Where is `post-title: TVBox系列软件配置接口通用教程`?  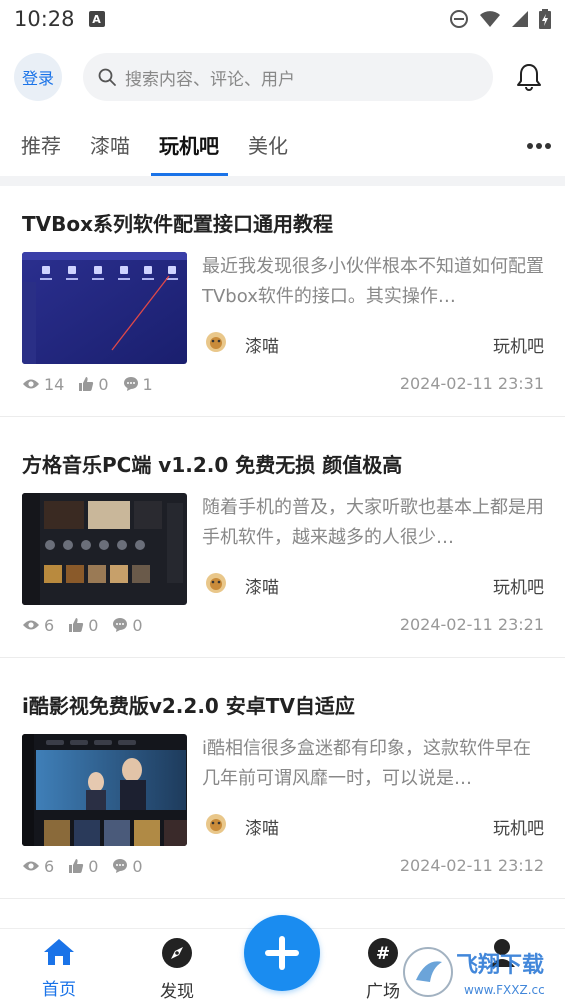 post-title: TVBox系列软件配置接口通用教程 is located at coordinates (177, 222).